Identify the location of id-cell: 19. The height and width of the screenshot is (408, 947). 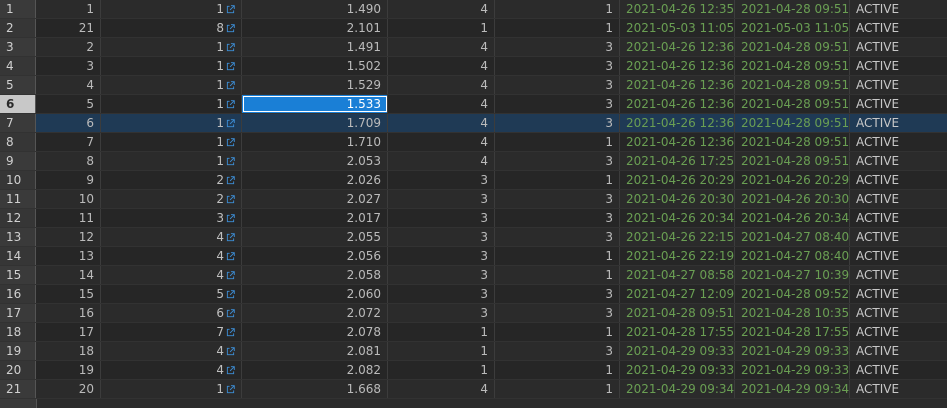
(68, 370).